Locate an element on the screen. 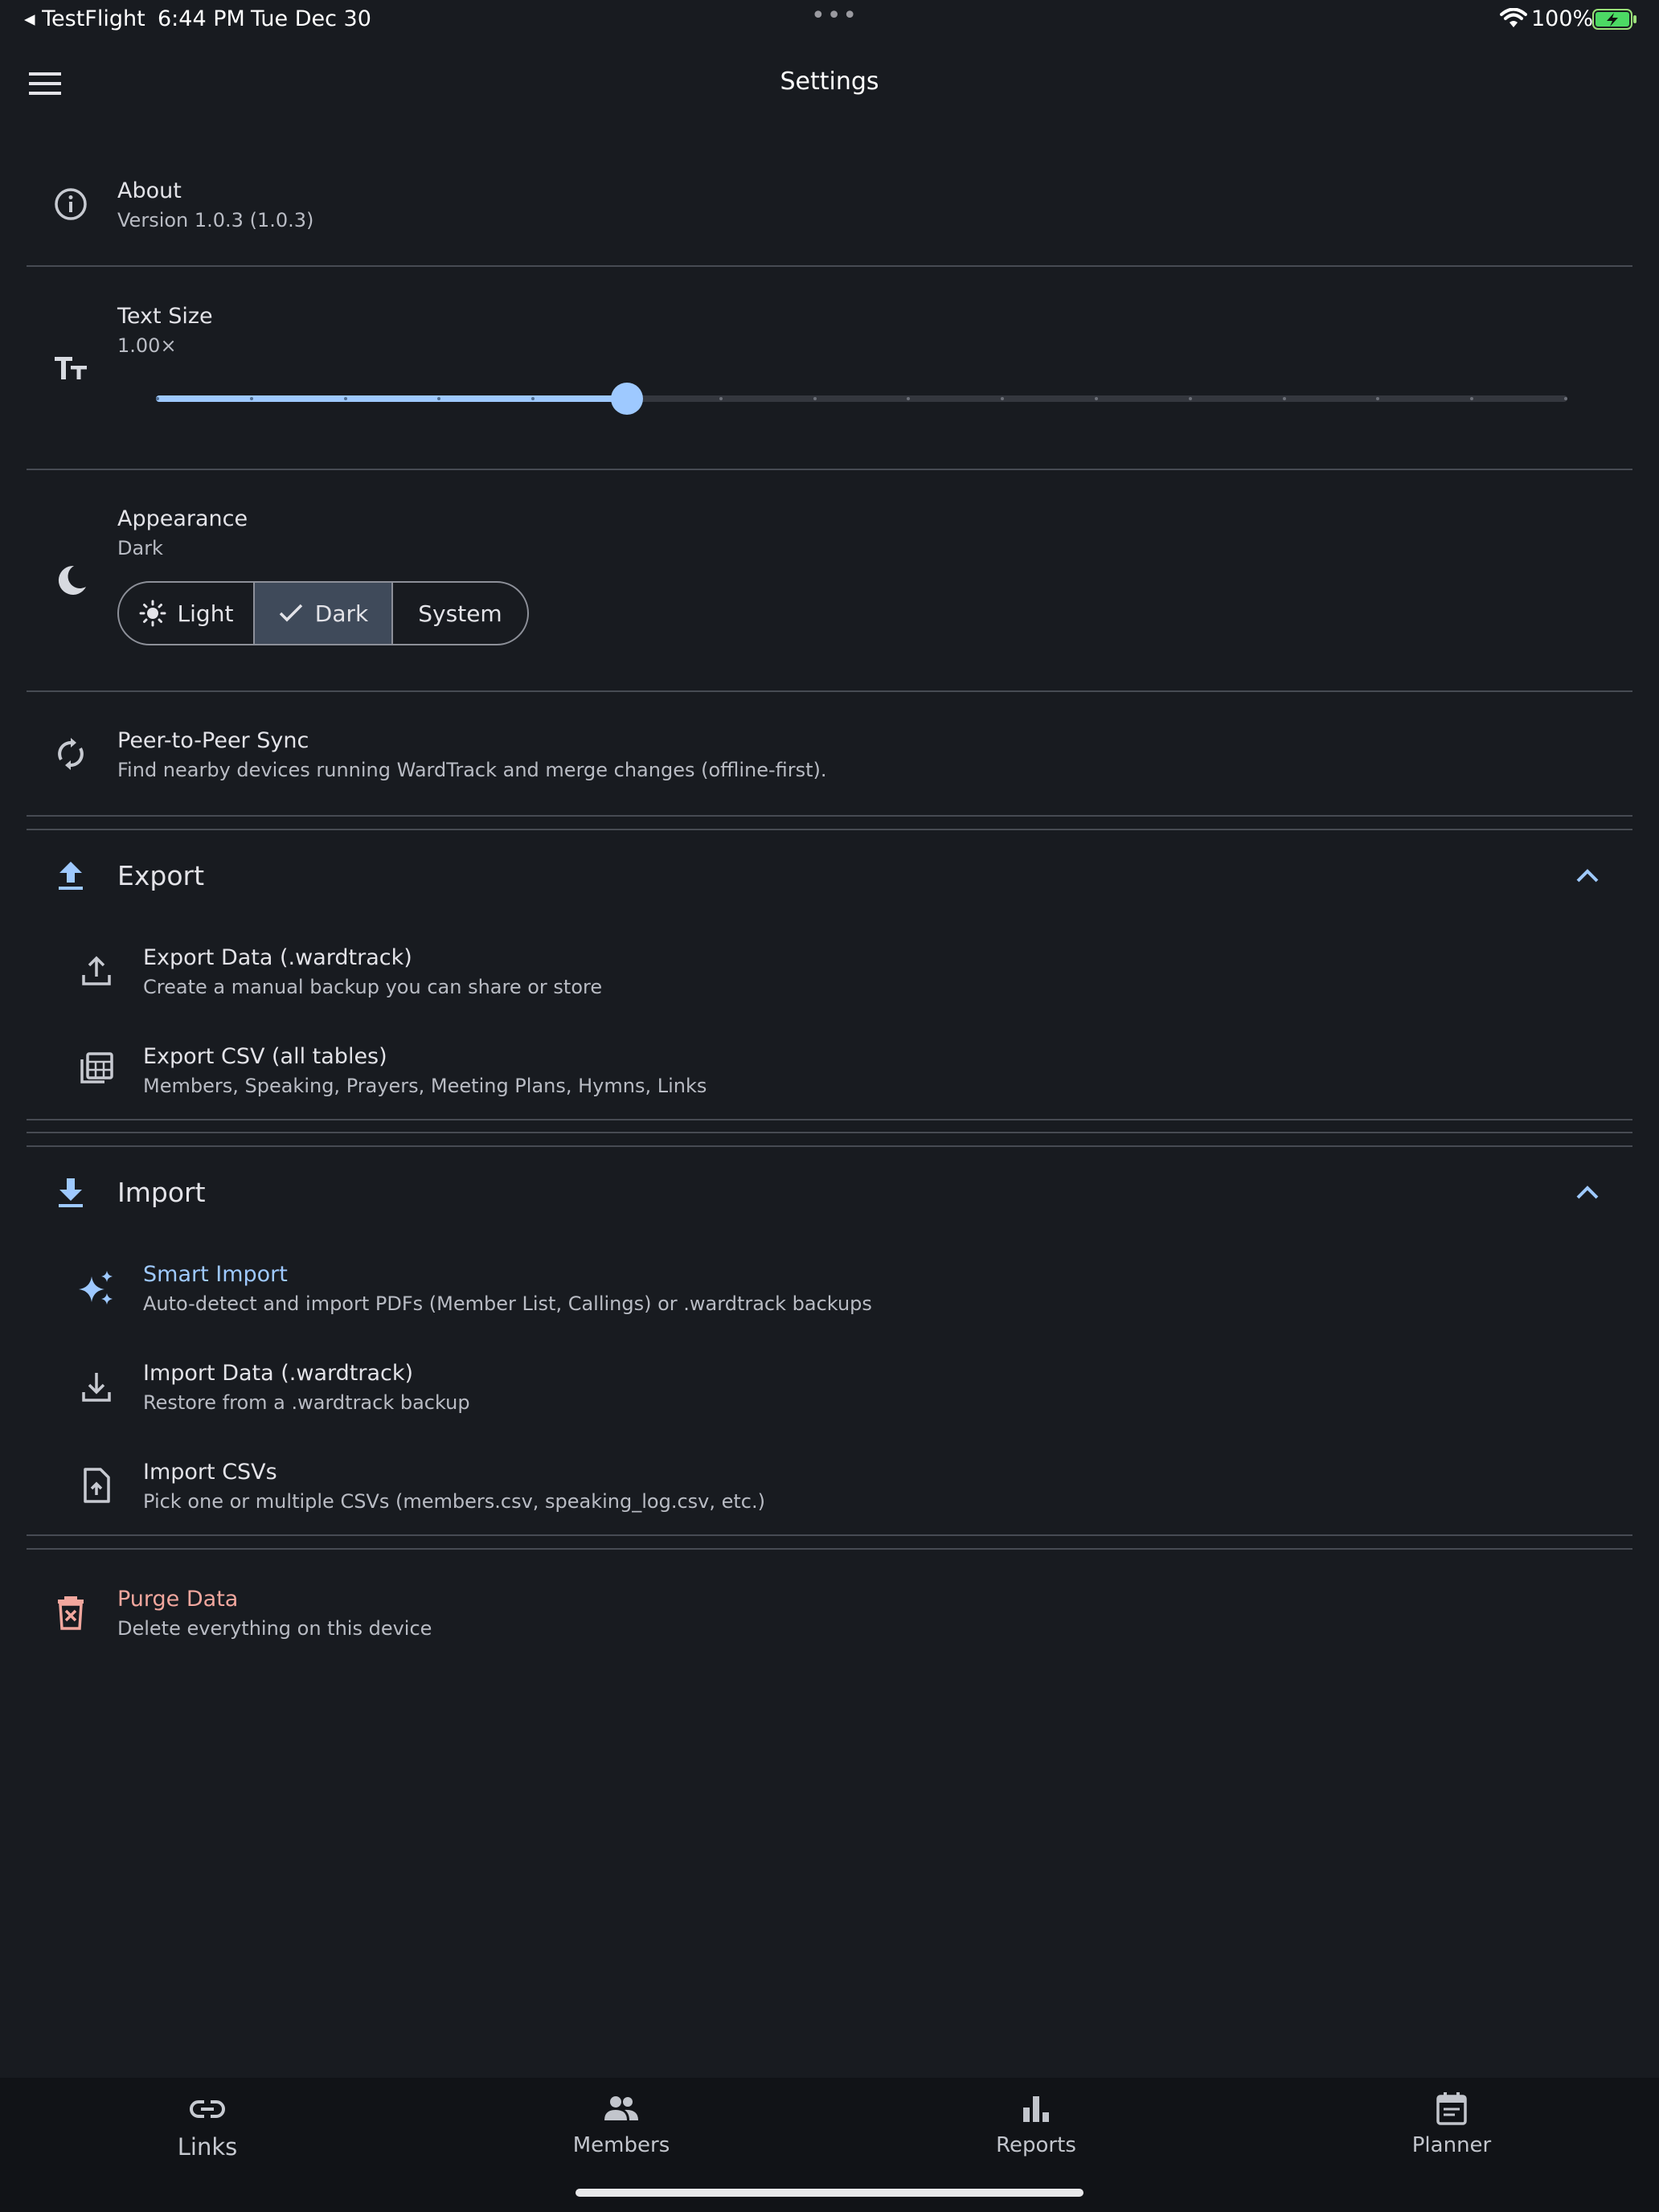 This screenshot has height=2212, width=1659. about-version: Version 1.0.3 (1.0.3) is located at coordinates (216, 220).